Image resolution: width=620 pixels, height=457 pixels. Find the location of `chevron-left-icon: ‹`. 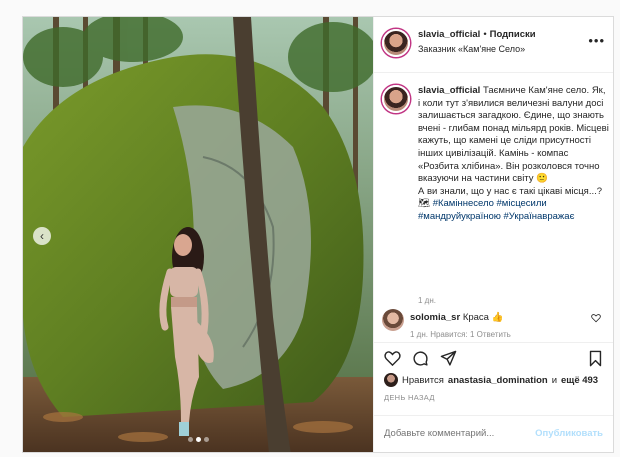

chevron-left-icon: ‹ is located at coordinates (42, 236).